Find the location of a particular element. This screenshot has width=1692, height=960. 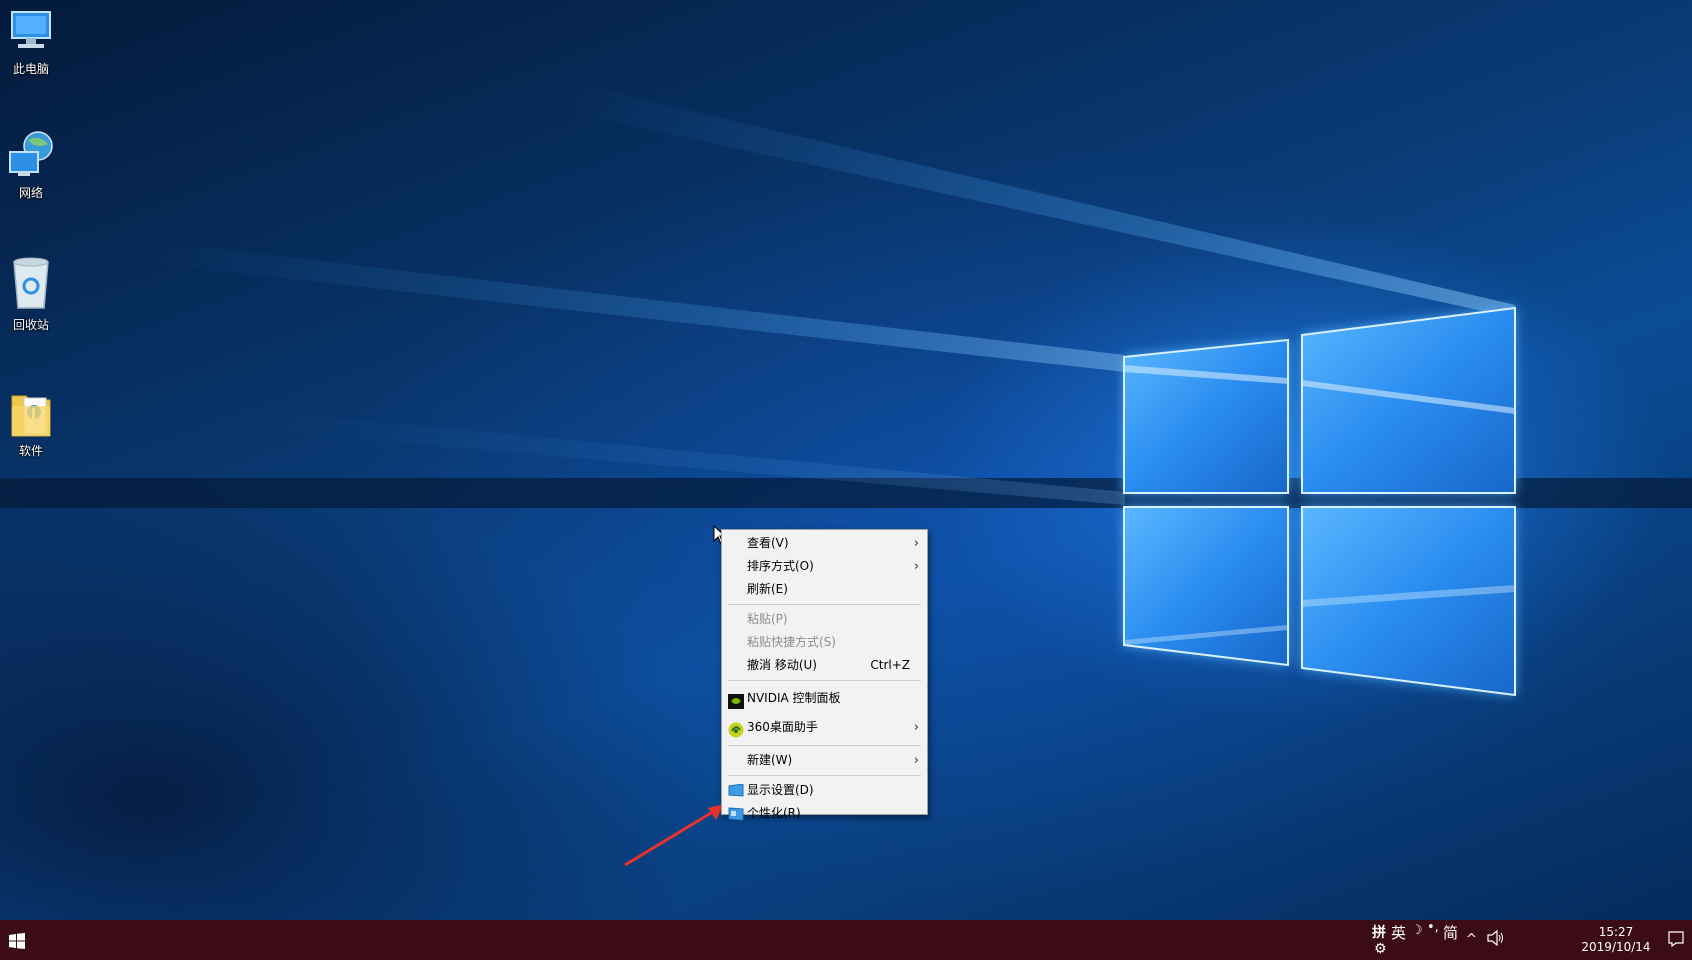

windows-logo-icon is located at coordinates (17, 941).